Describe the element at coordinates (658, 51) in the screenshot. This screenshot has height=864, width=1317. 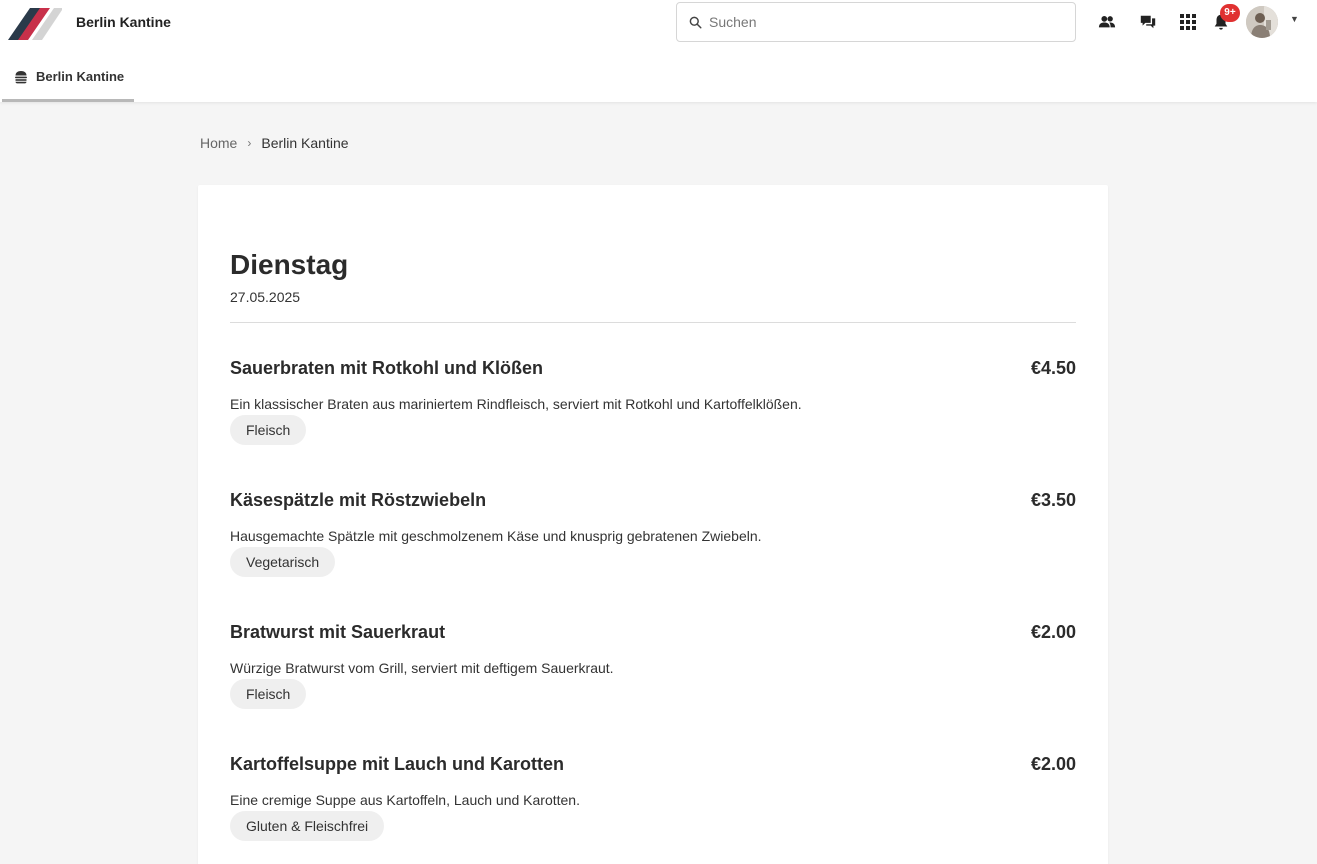
I see `top-header: Berlin Kantine 9+` at that location.